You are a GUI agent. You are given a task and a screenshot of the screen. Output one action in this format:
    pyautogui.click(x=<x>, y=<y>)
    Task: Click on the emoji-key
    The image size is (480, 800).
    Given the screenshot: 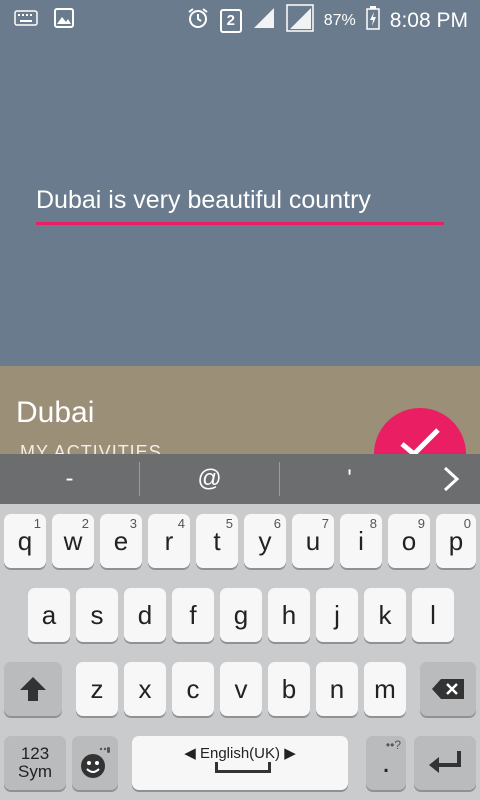 What is the action you would take?
    pyautogui.click(x=95, y=763)
    